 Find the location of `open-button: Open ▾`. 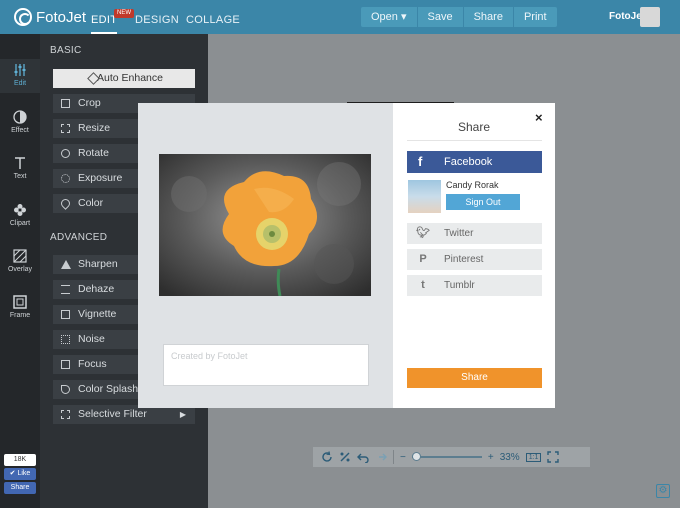

open-button: Open ▾ is located at coordinates (389, 17).